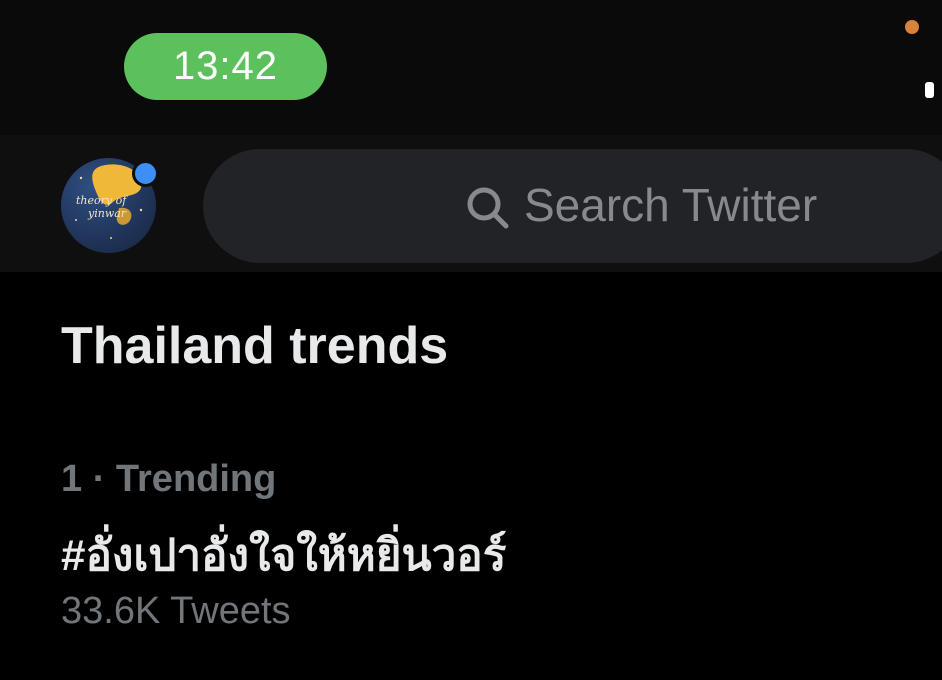  I want to click on search-icon, so click(488, 208).